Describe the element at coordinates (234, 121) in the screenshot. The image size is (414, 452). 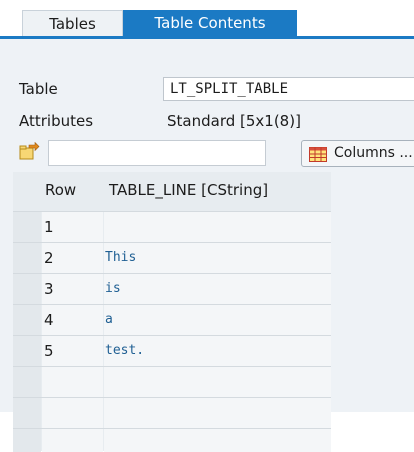
I see `attributes-value: Standard [5x1(8)]` at that location.